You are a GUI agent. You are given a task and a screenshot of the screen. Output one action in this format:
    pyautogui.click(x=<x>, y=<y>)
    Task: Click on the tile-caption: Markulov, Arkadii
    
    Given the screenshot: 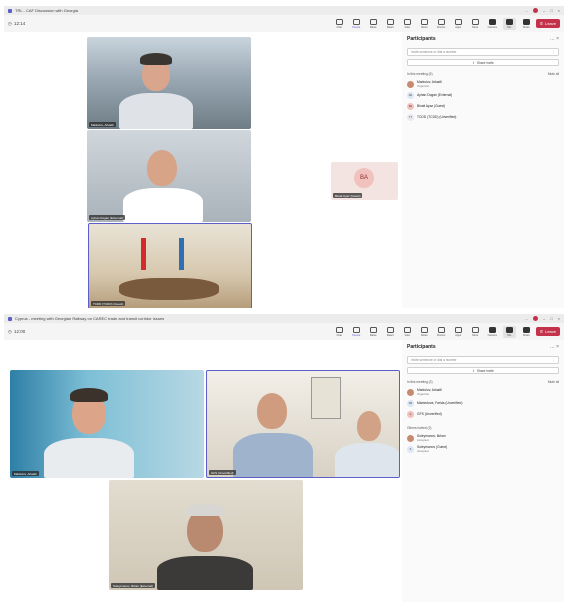 What is the action you would take?
    pyautogui.click(x=102, y=124)
    